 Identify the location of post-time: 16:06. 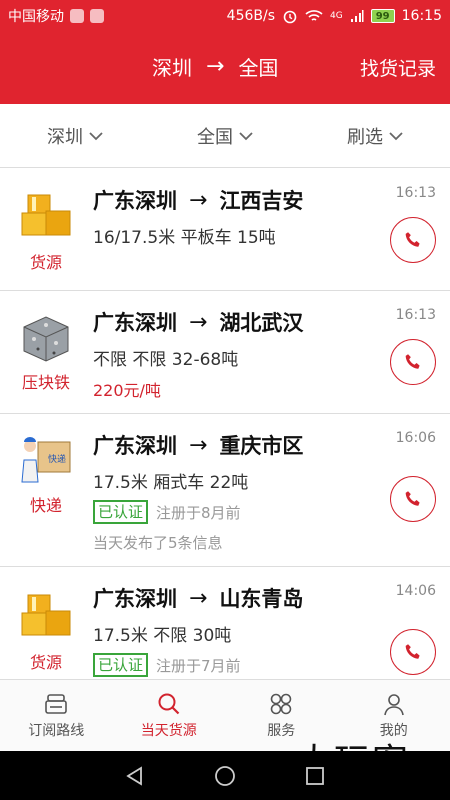
(415, 438).